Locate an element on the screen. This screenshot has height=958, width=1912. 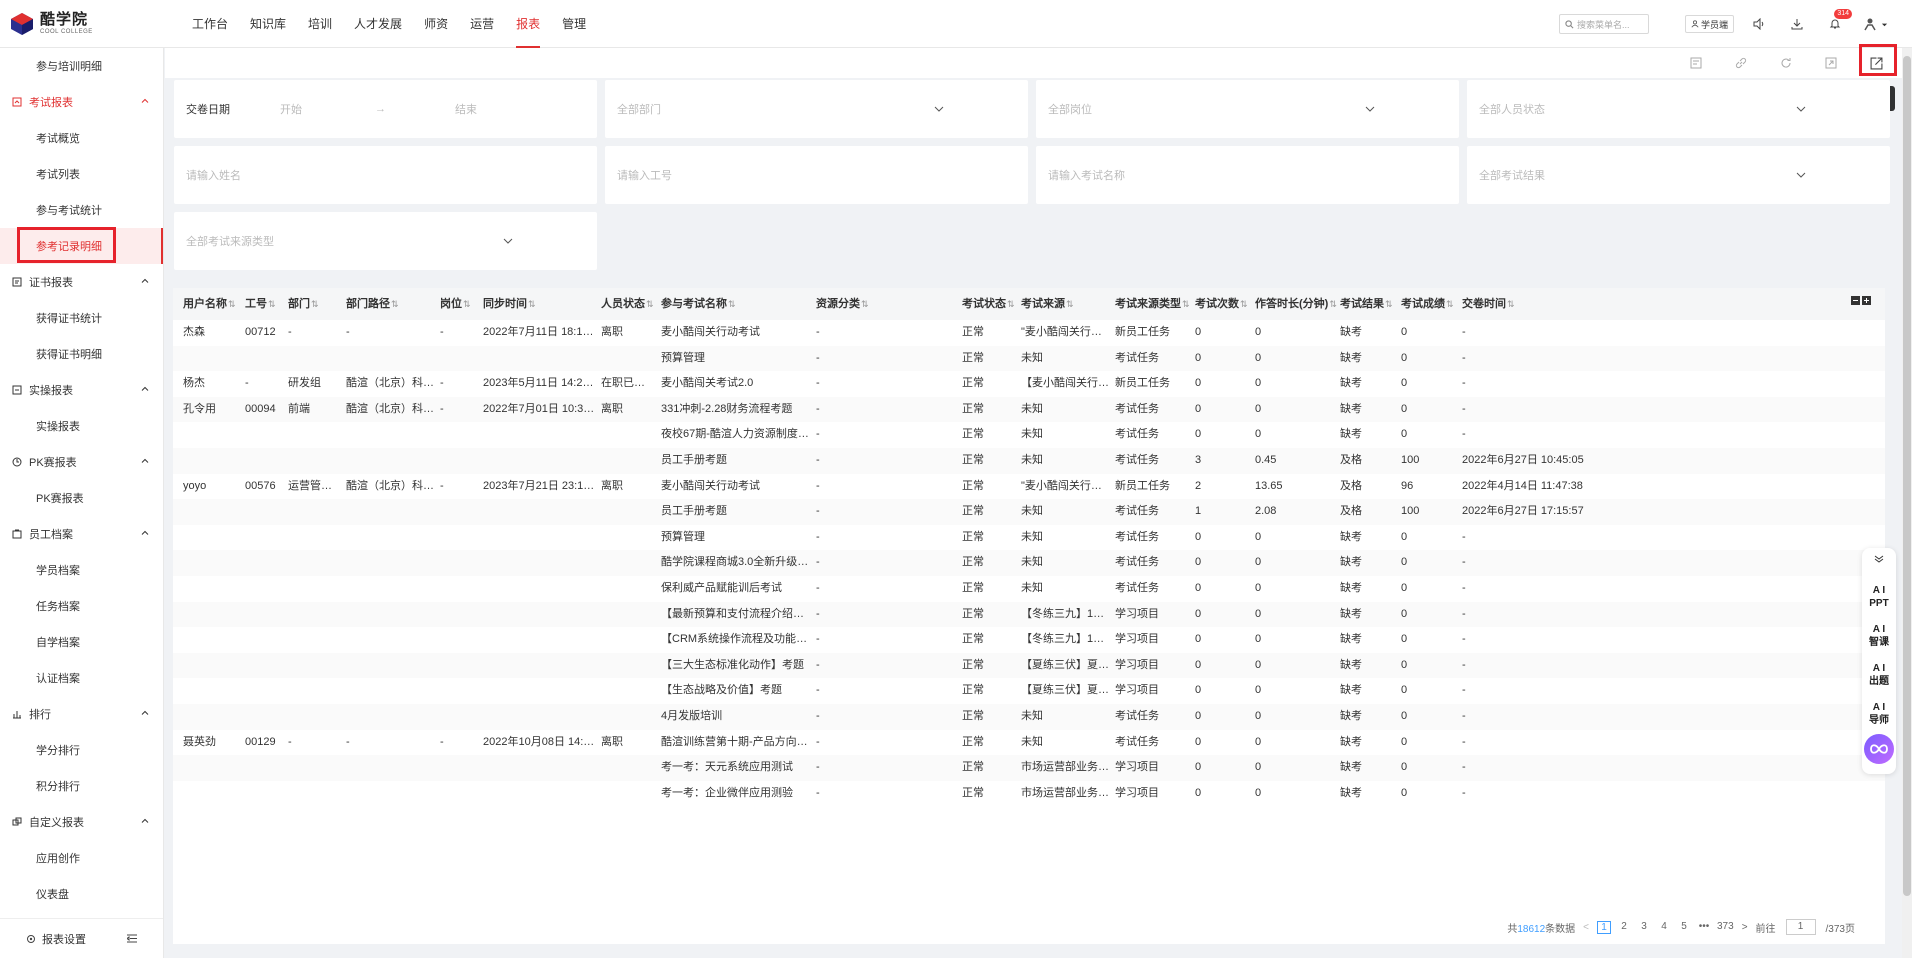
download-icon is located at coordinates (1797, 24).